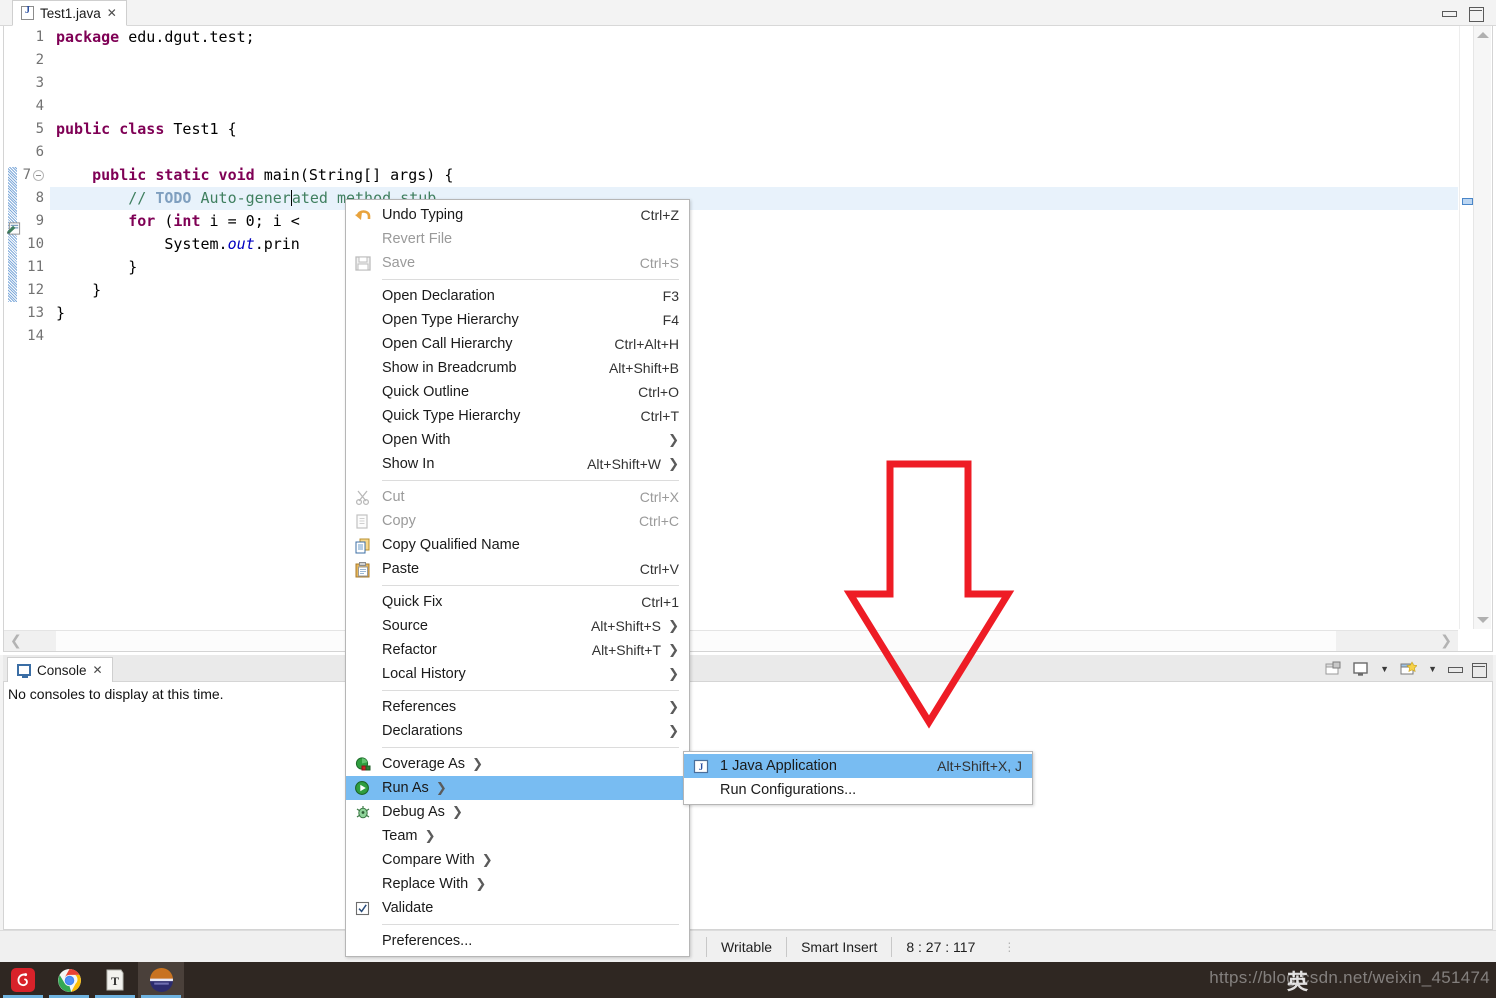 This screenshot has height=998, width=1496. What do you see at coordinates (517, 908) in the screenshot?
I see `menu-item-validate: Validate` at bounding box center [517, 908].